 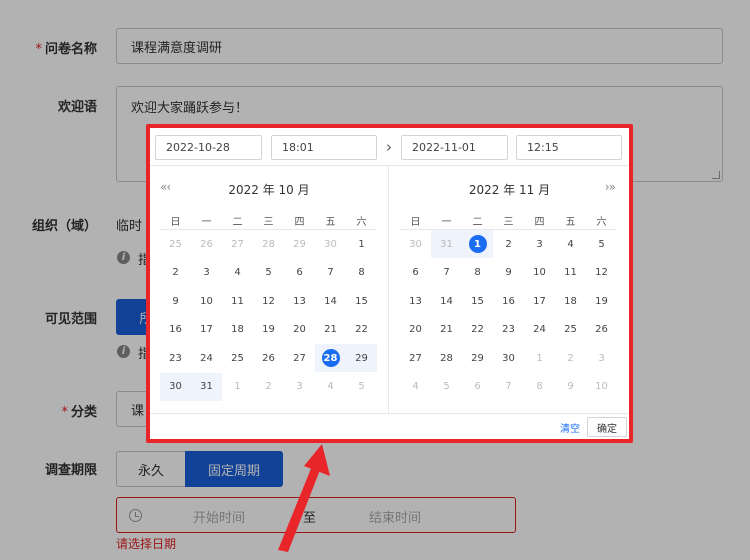 I want to click on day-number: 22, so click(x=361, y=329).